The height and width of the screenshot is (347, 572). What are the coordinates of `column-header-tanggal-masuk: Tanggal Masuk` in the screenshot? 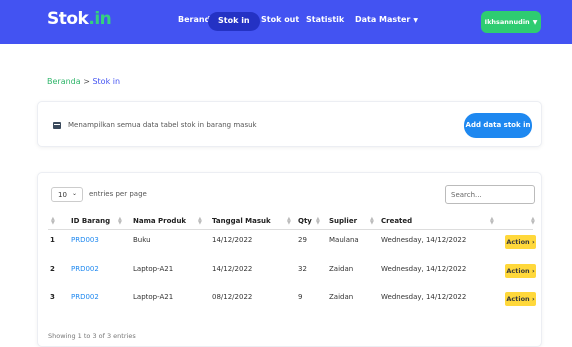 It's located at (241, 221).